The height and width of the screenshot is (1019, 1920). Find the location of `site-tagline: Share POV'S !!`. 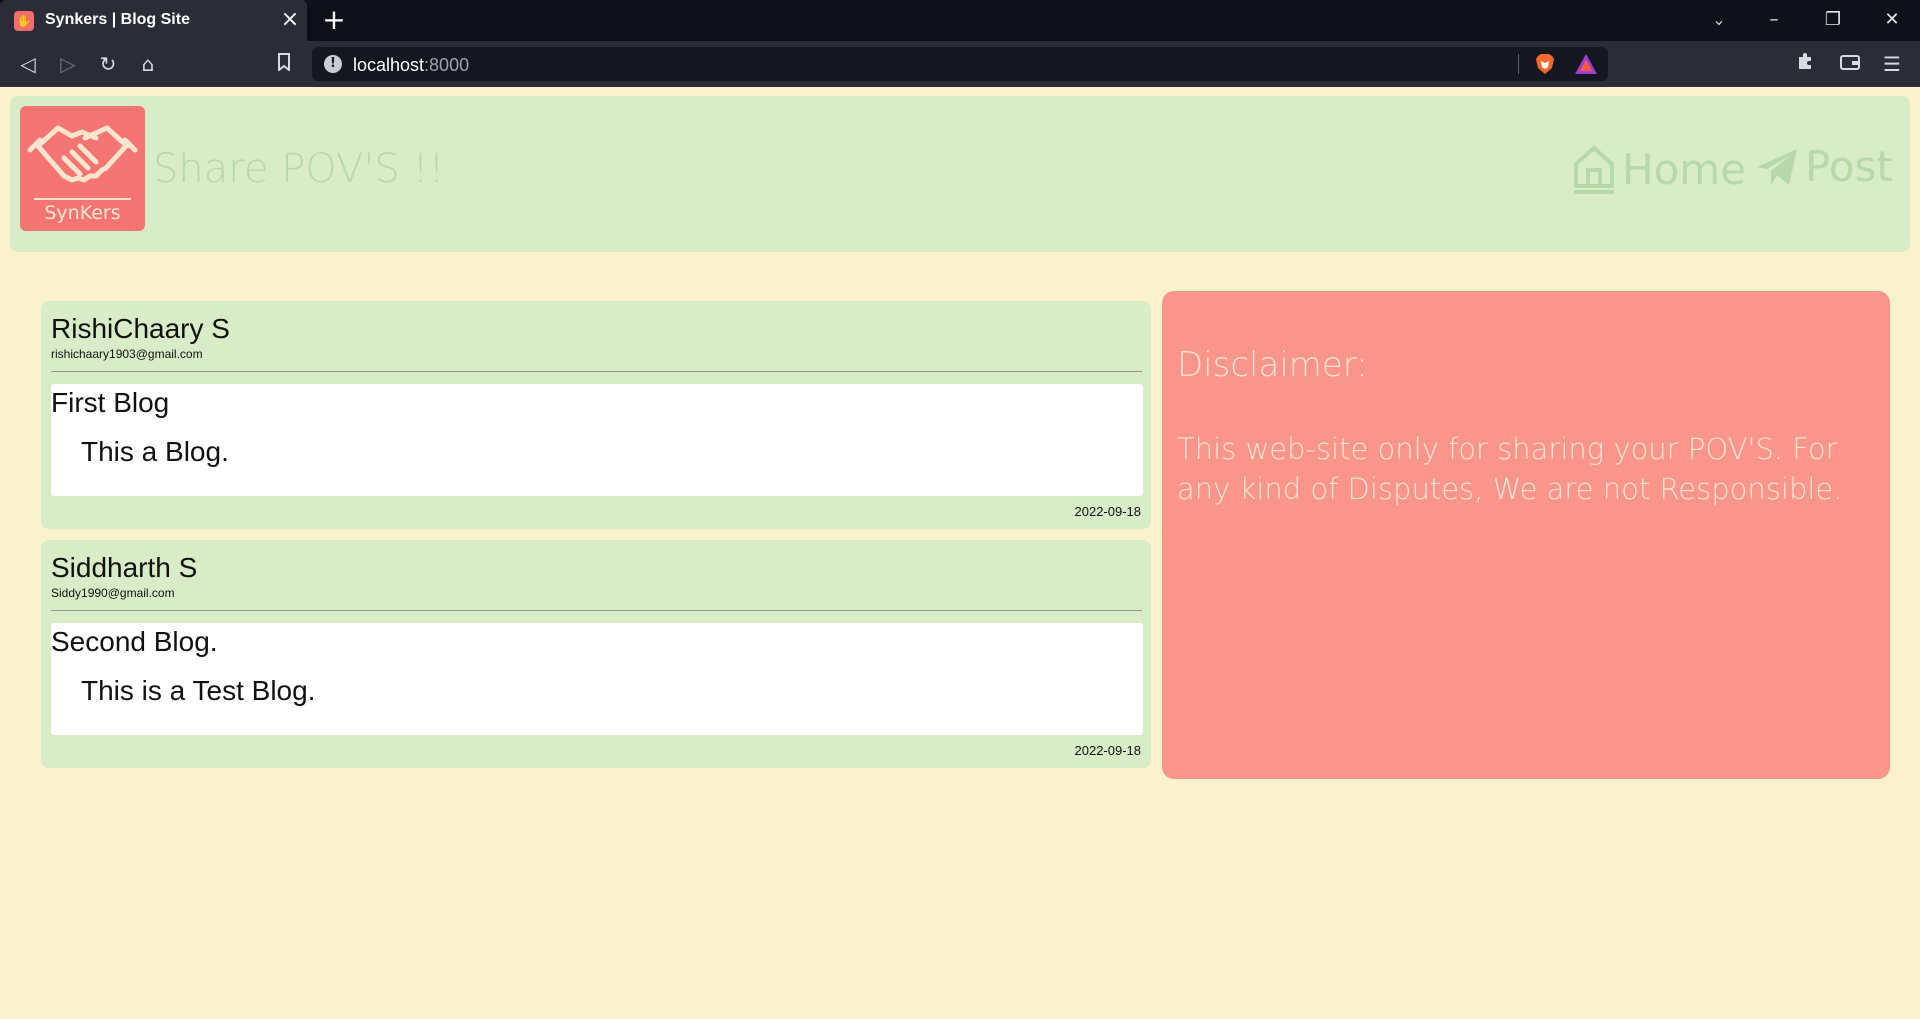

site-tagline: Share POV'S !! is located at coordinates (299, 169).